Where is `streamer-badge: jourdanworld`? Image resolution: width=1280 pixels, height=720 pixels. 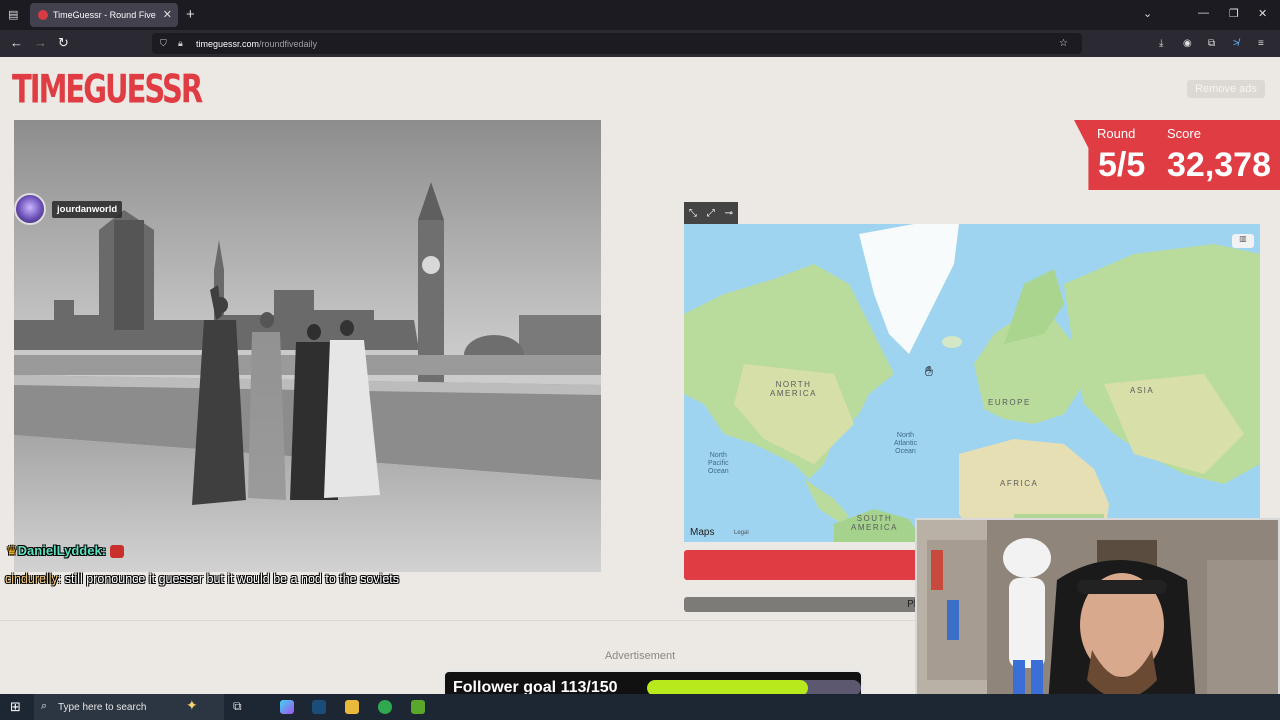 streamer-badge: jourdanworld is located at coordinates (68, 209).